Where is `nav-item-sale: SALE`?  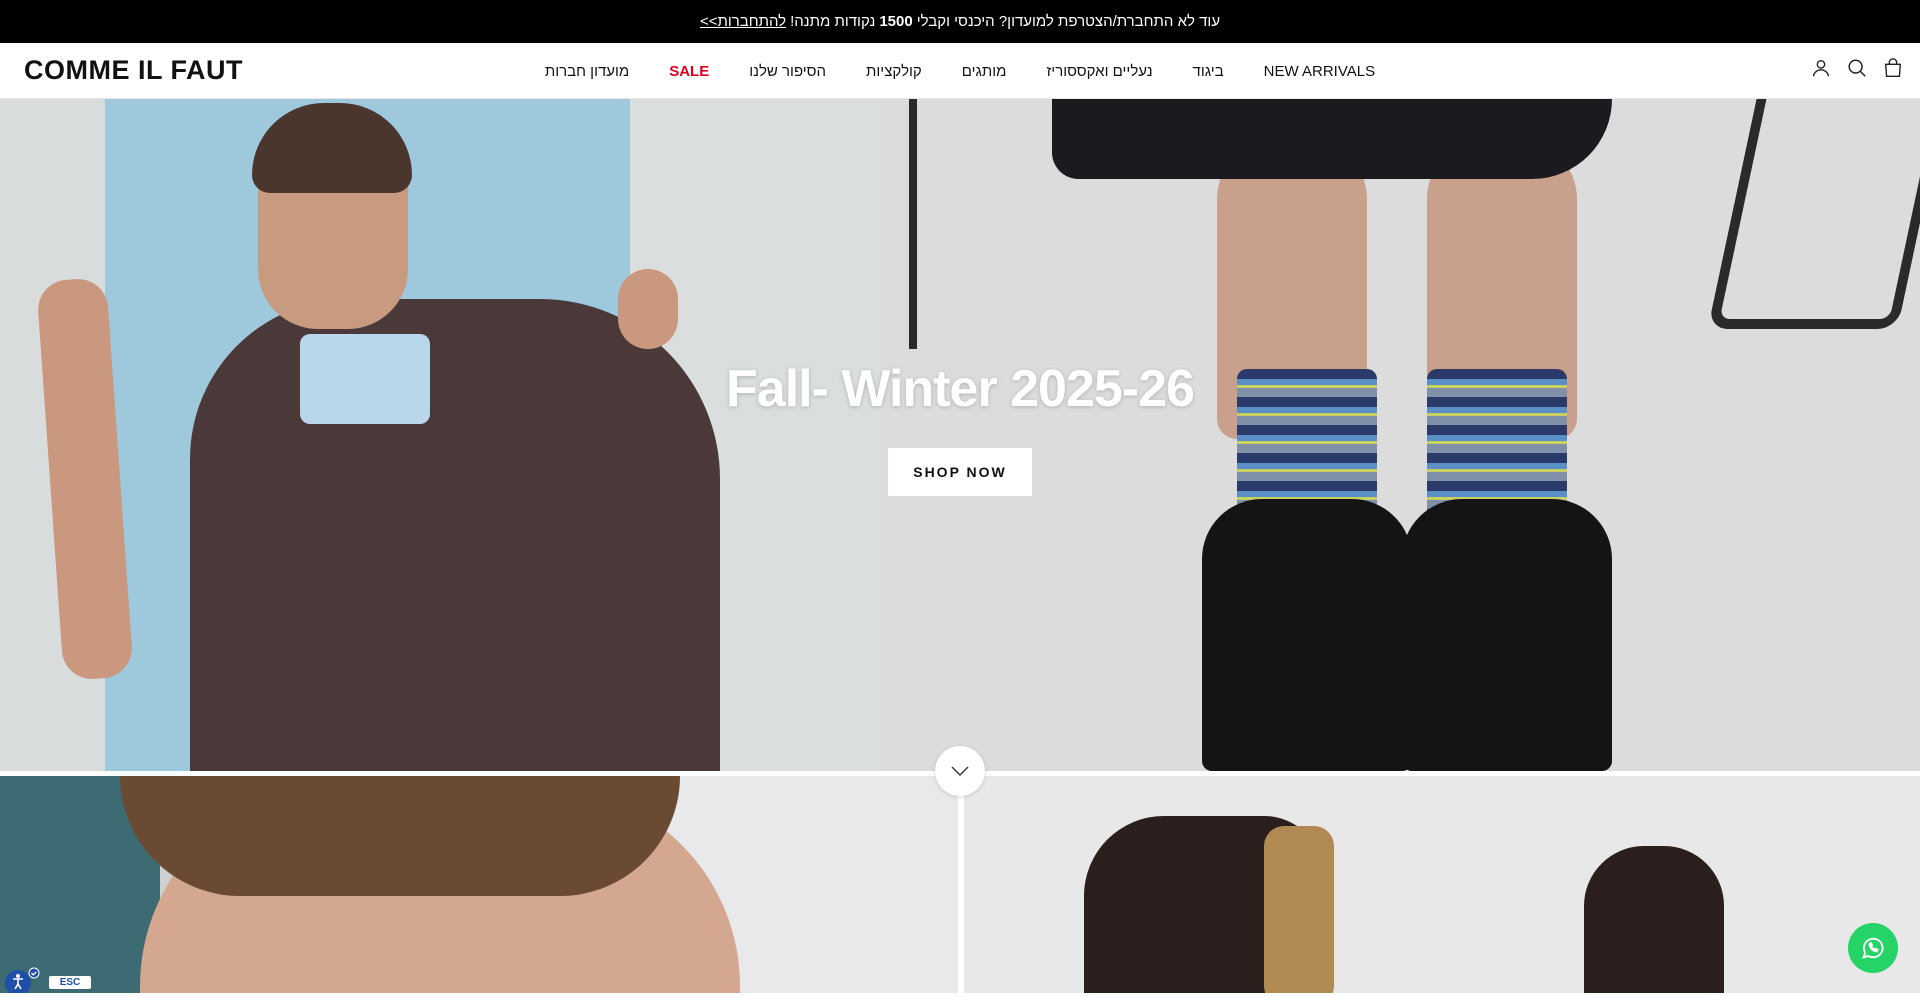 nav-item-sale: SALE is located at coordinates (689, 71).